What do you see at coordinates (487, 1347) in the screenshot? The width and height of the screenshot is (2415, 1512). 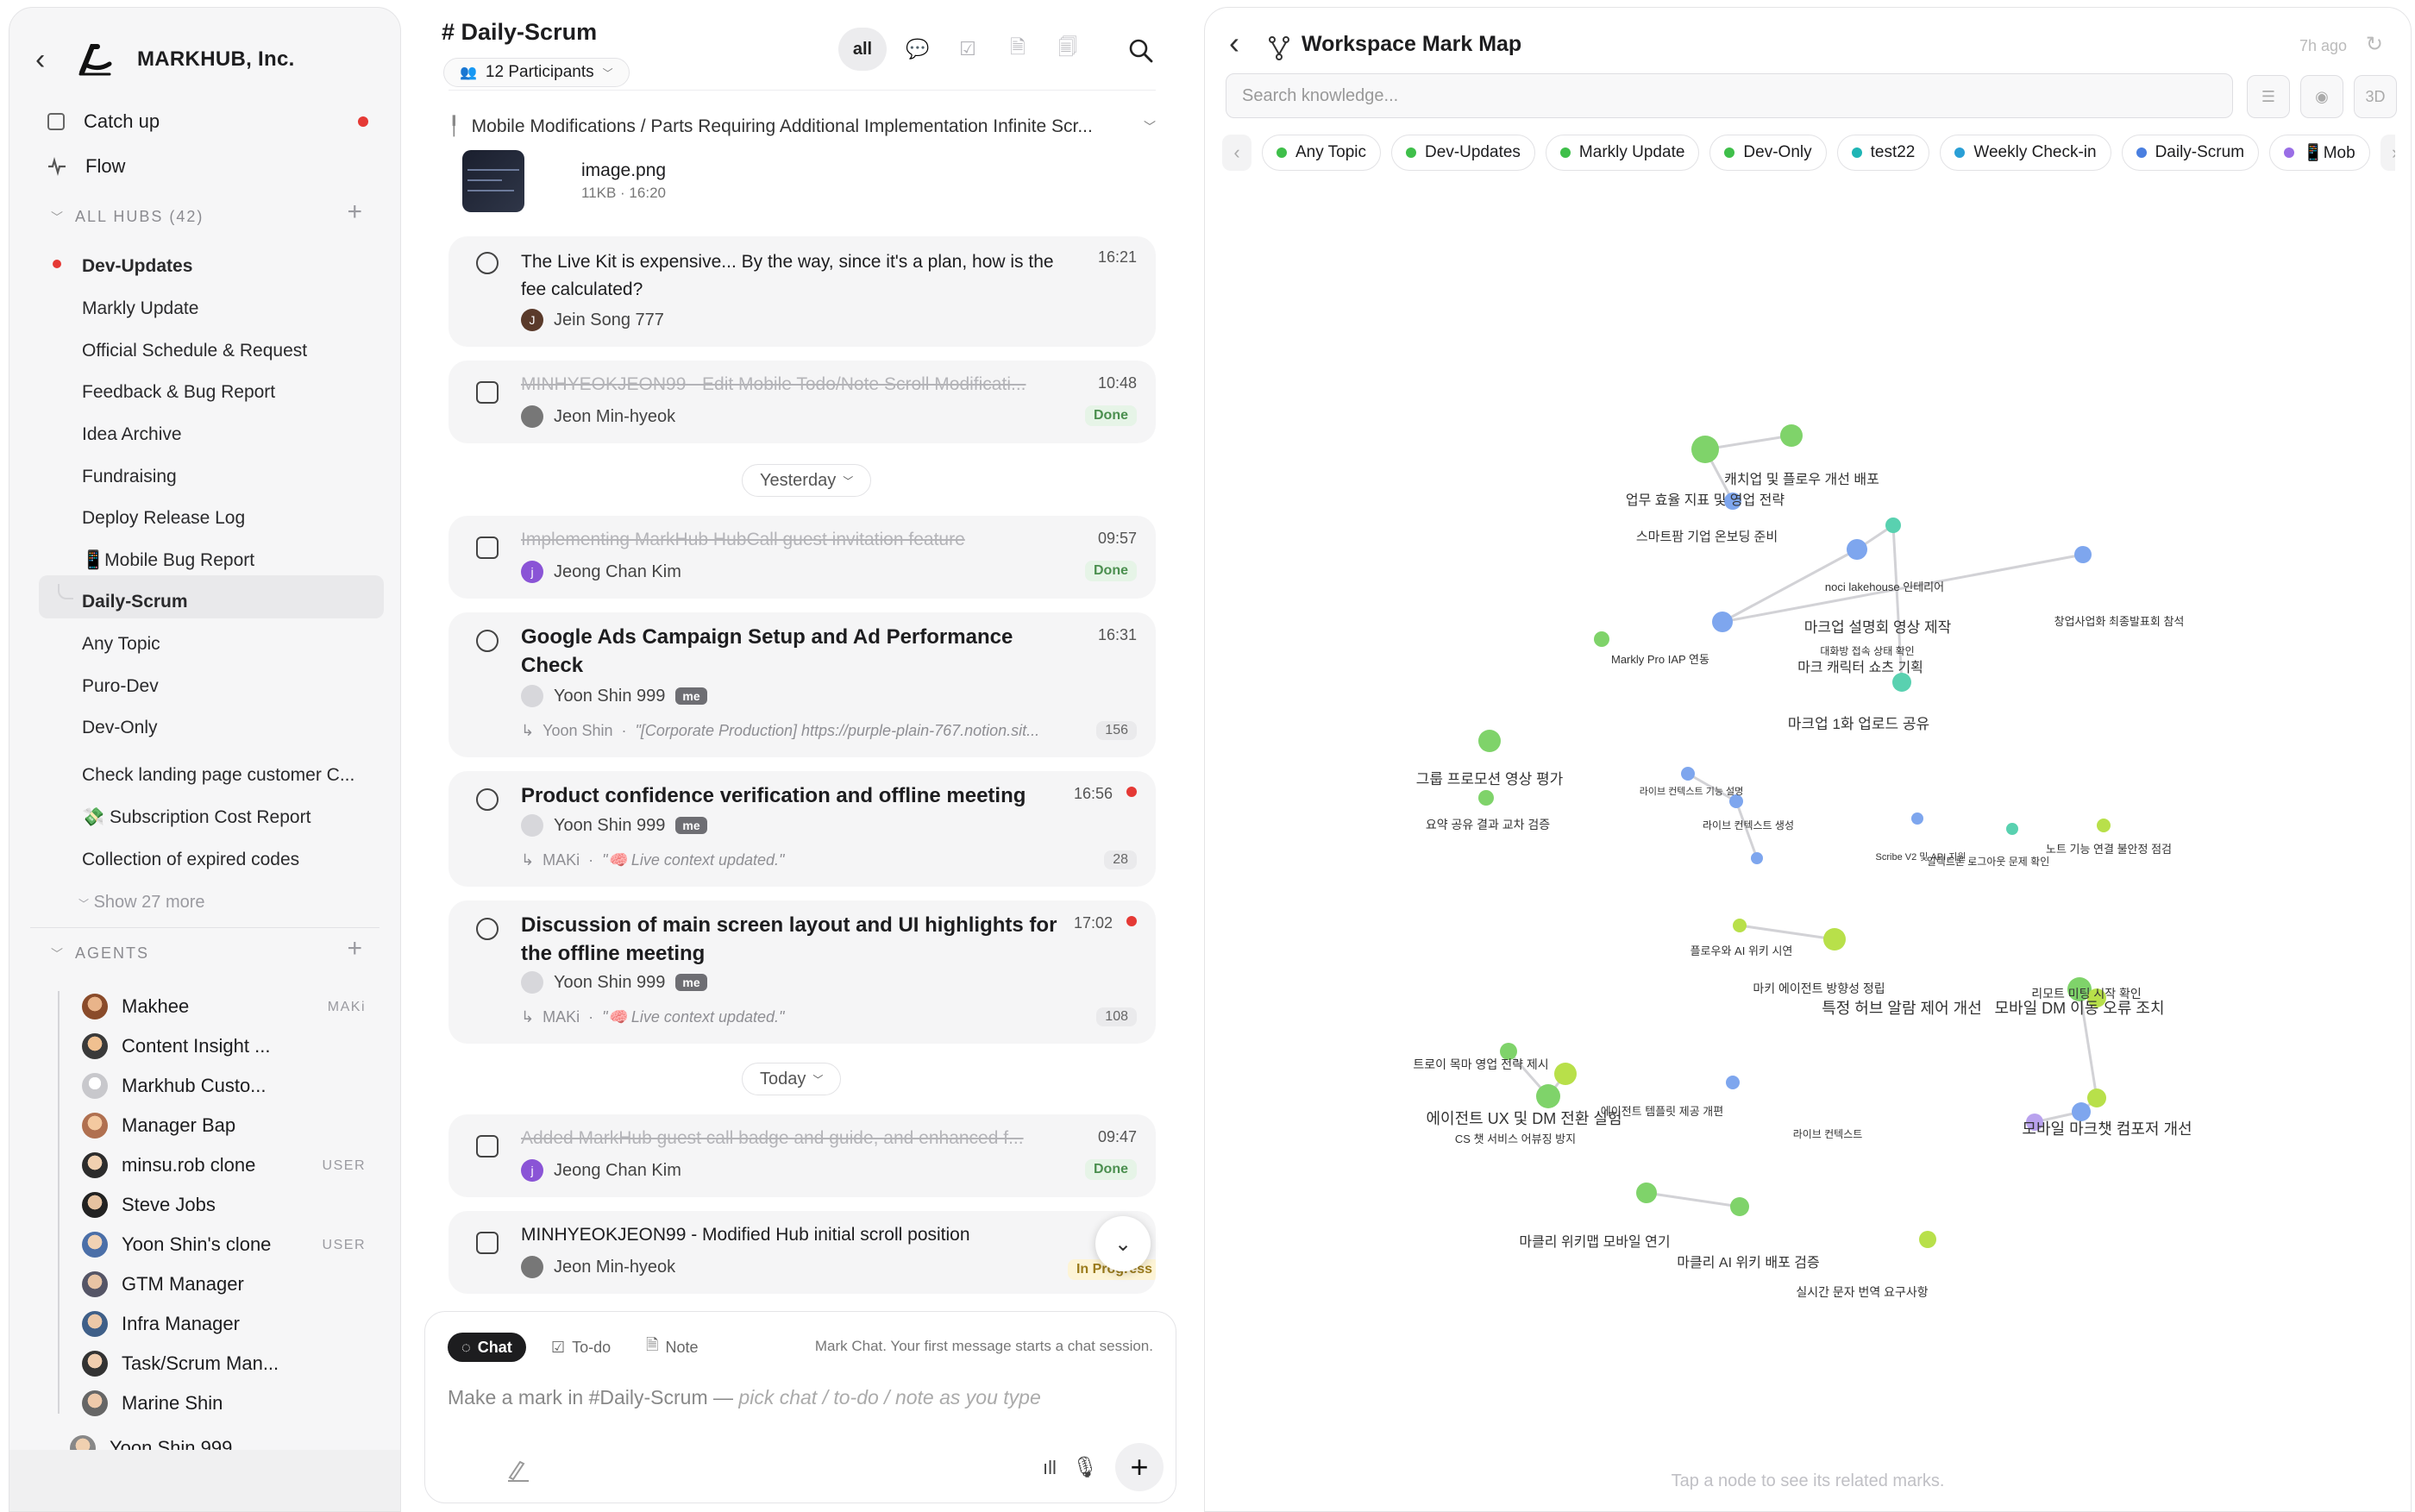 I see `composer-tab-chat: ◌ Chat` at bounding box center [487, 1347].